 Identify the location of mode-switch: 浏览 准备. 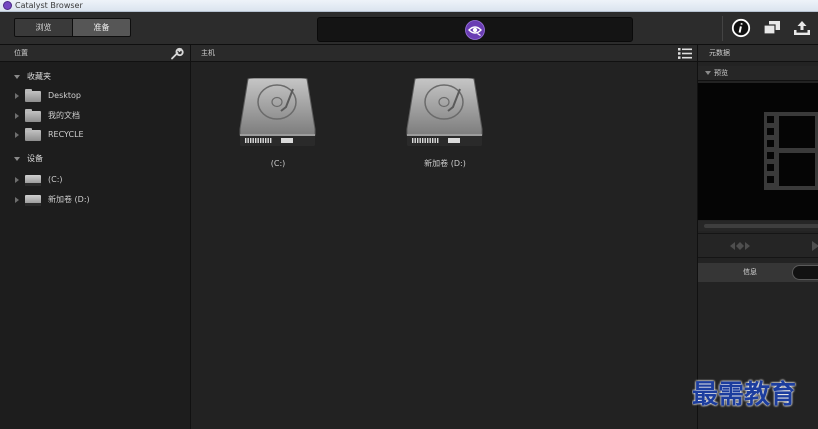
(72, 27).